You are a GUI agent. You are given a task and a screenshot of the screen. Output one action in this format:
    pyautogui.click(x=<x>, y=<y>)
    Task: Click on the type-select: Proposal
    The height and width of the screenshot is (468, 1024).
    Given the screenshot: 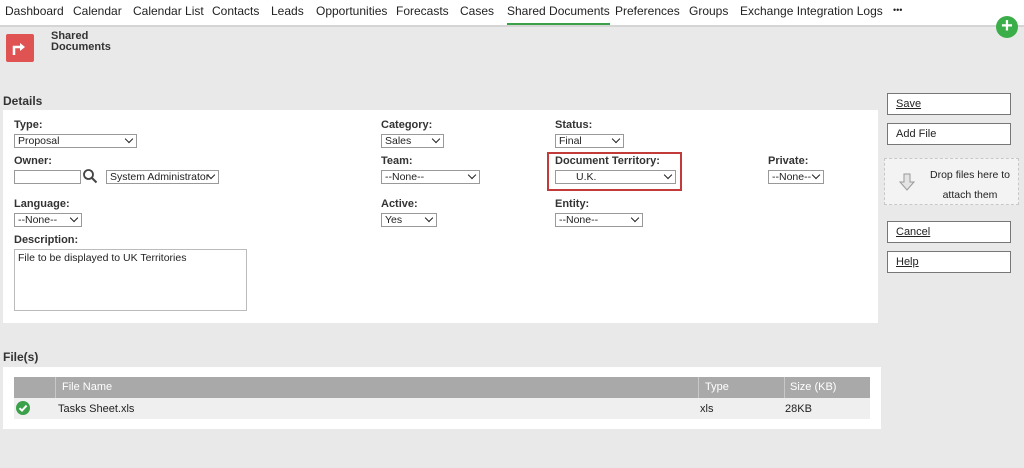 What is the action you would take?
    pyautogui.click(x=75, y=141)
    